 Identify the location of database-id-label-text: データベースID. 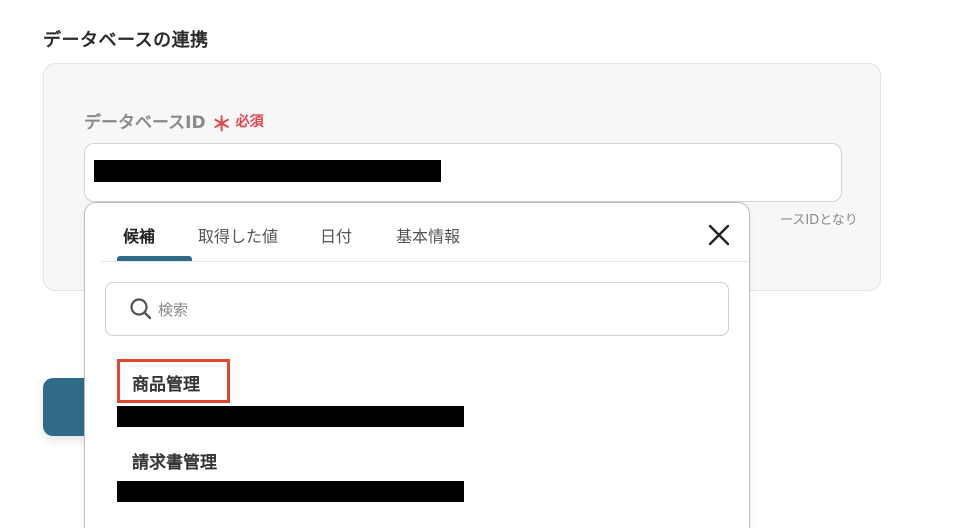
(145, 123).